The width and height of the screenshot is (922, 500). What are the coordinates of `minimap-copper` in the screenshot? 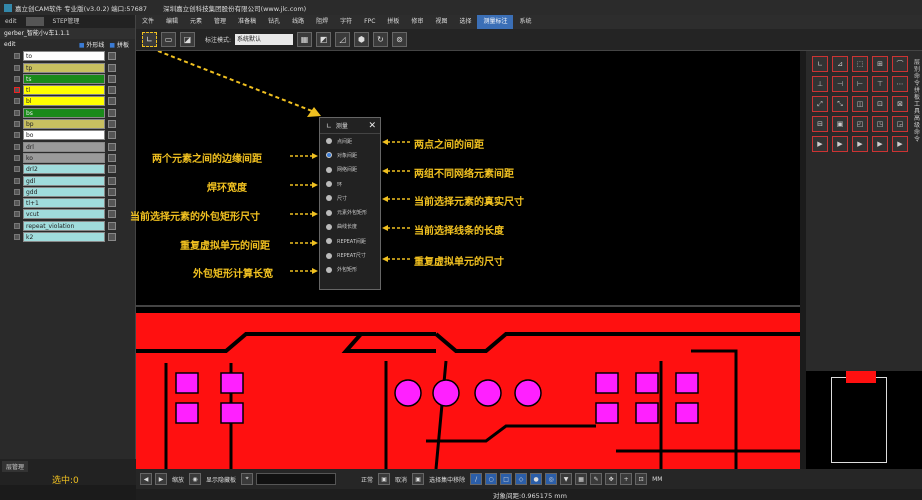 It's located at (861, 377).